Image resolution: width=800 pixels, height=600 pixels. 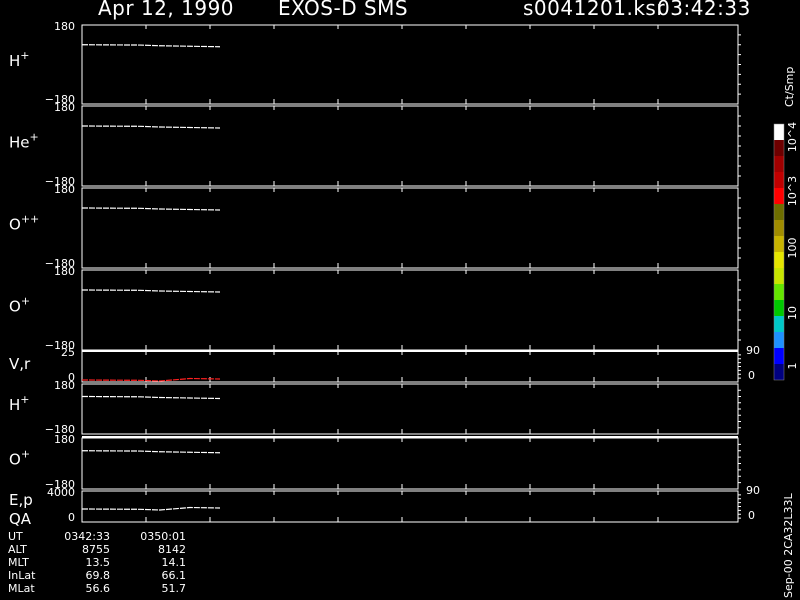 I want to click on panel-label-secondary: QA, so click(x=20, y=519).